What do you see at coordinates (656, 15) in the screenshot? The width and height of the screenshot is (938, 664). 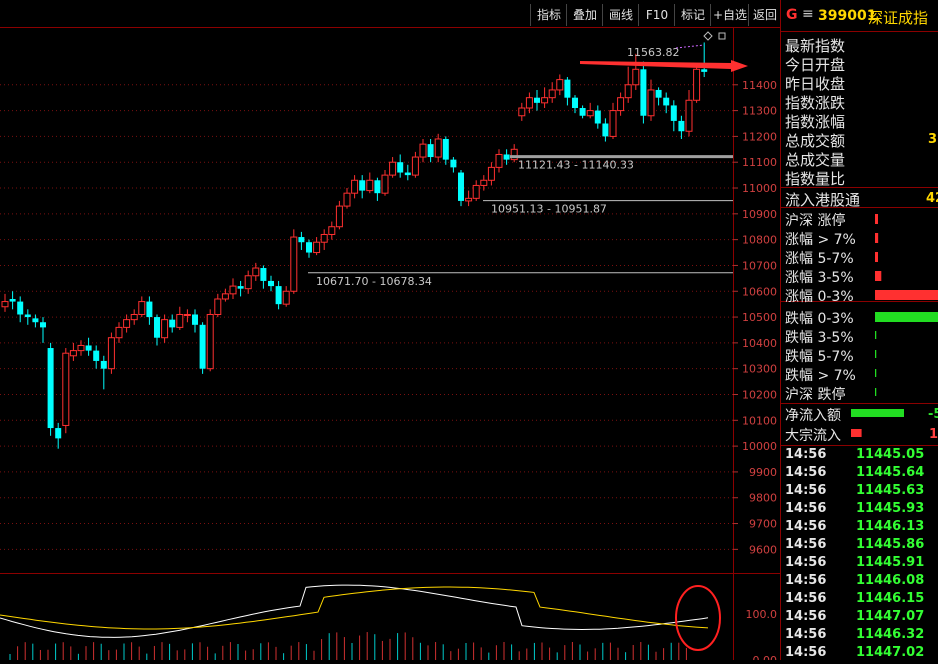 I see `f10-button: F10` at bounding box center [656, 15].